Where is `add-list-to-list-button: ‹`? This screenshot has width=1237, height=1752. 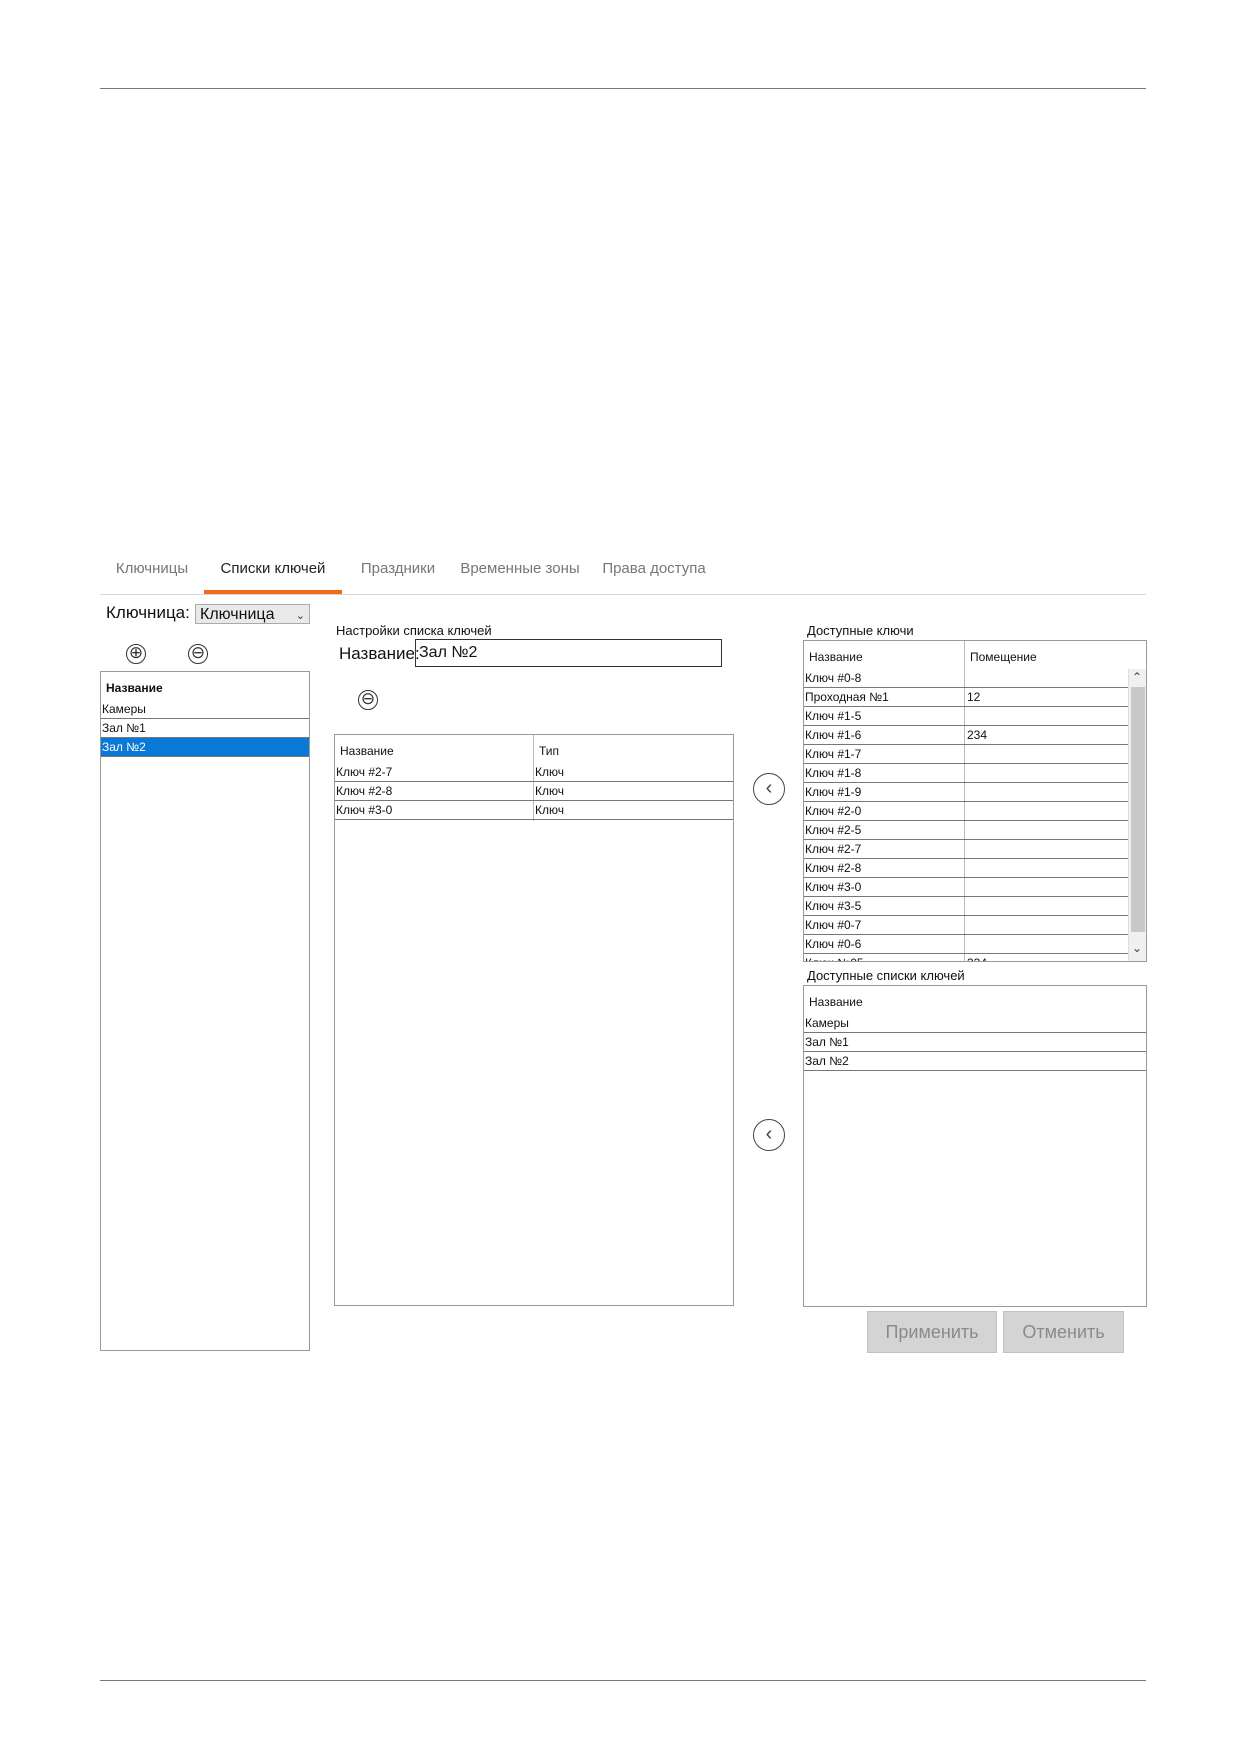 add-list-to-list-button: ‹ is located at coordinates (769, 1135).